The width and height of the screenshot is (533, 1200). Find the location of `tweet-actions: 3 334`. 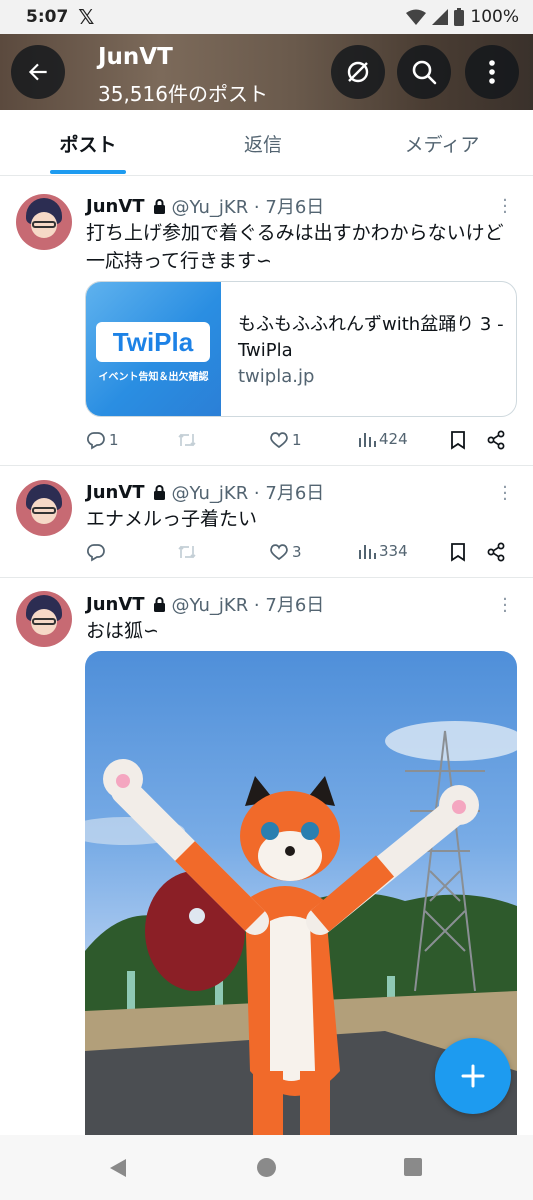

tweet-actions: 3 334 is located at coordinates (302, 554).